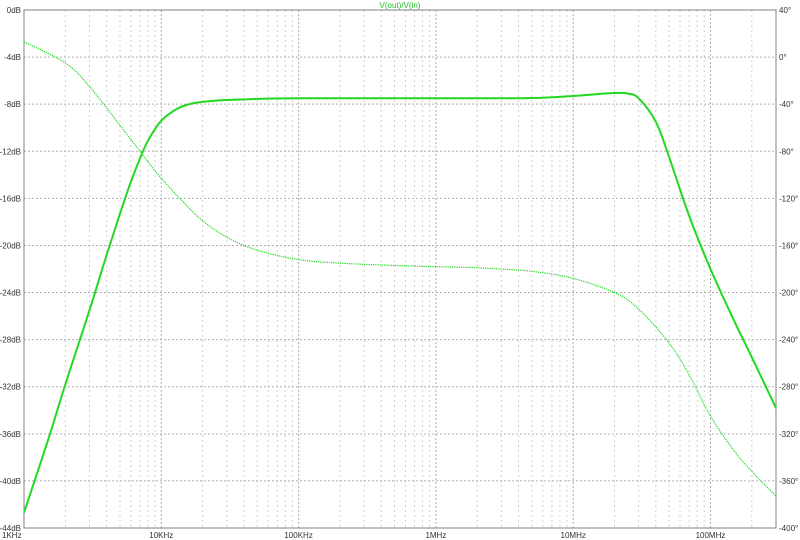  What do you see at coordinates (788, 481) in the screenshot?
I see `y-right-tick-label: -360°` at bounding box center [788, 481].